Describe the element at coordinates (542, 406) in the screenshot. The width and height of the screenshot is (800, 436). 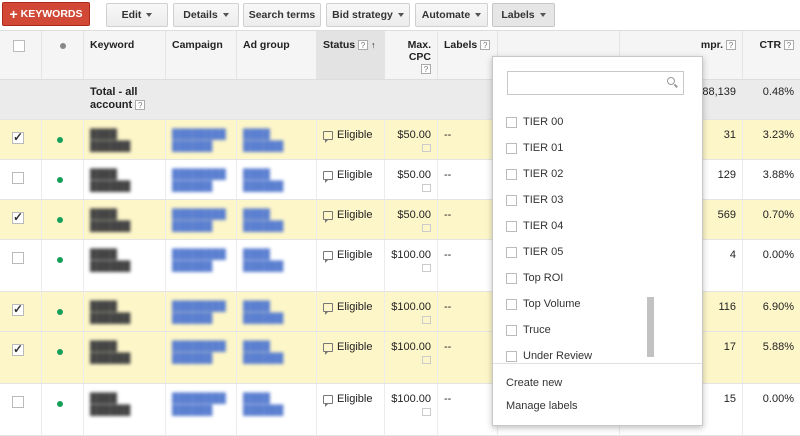
I see `manage-labels-link: Manage labels` at that location.